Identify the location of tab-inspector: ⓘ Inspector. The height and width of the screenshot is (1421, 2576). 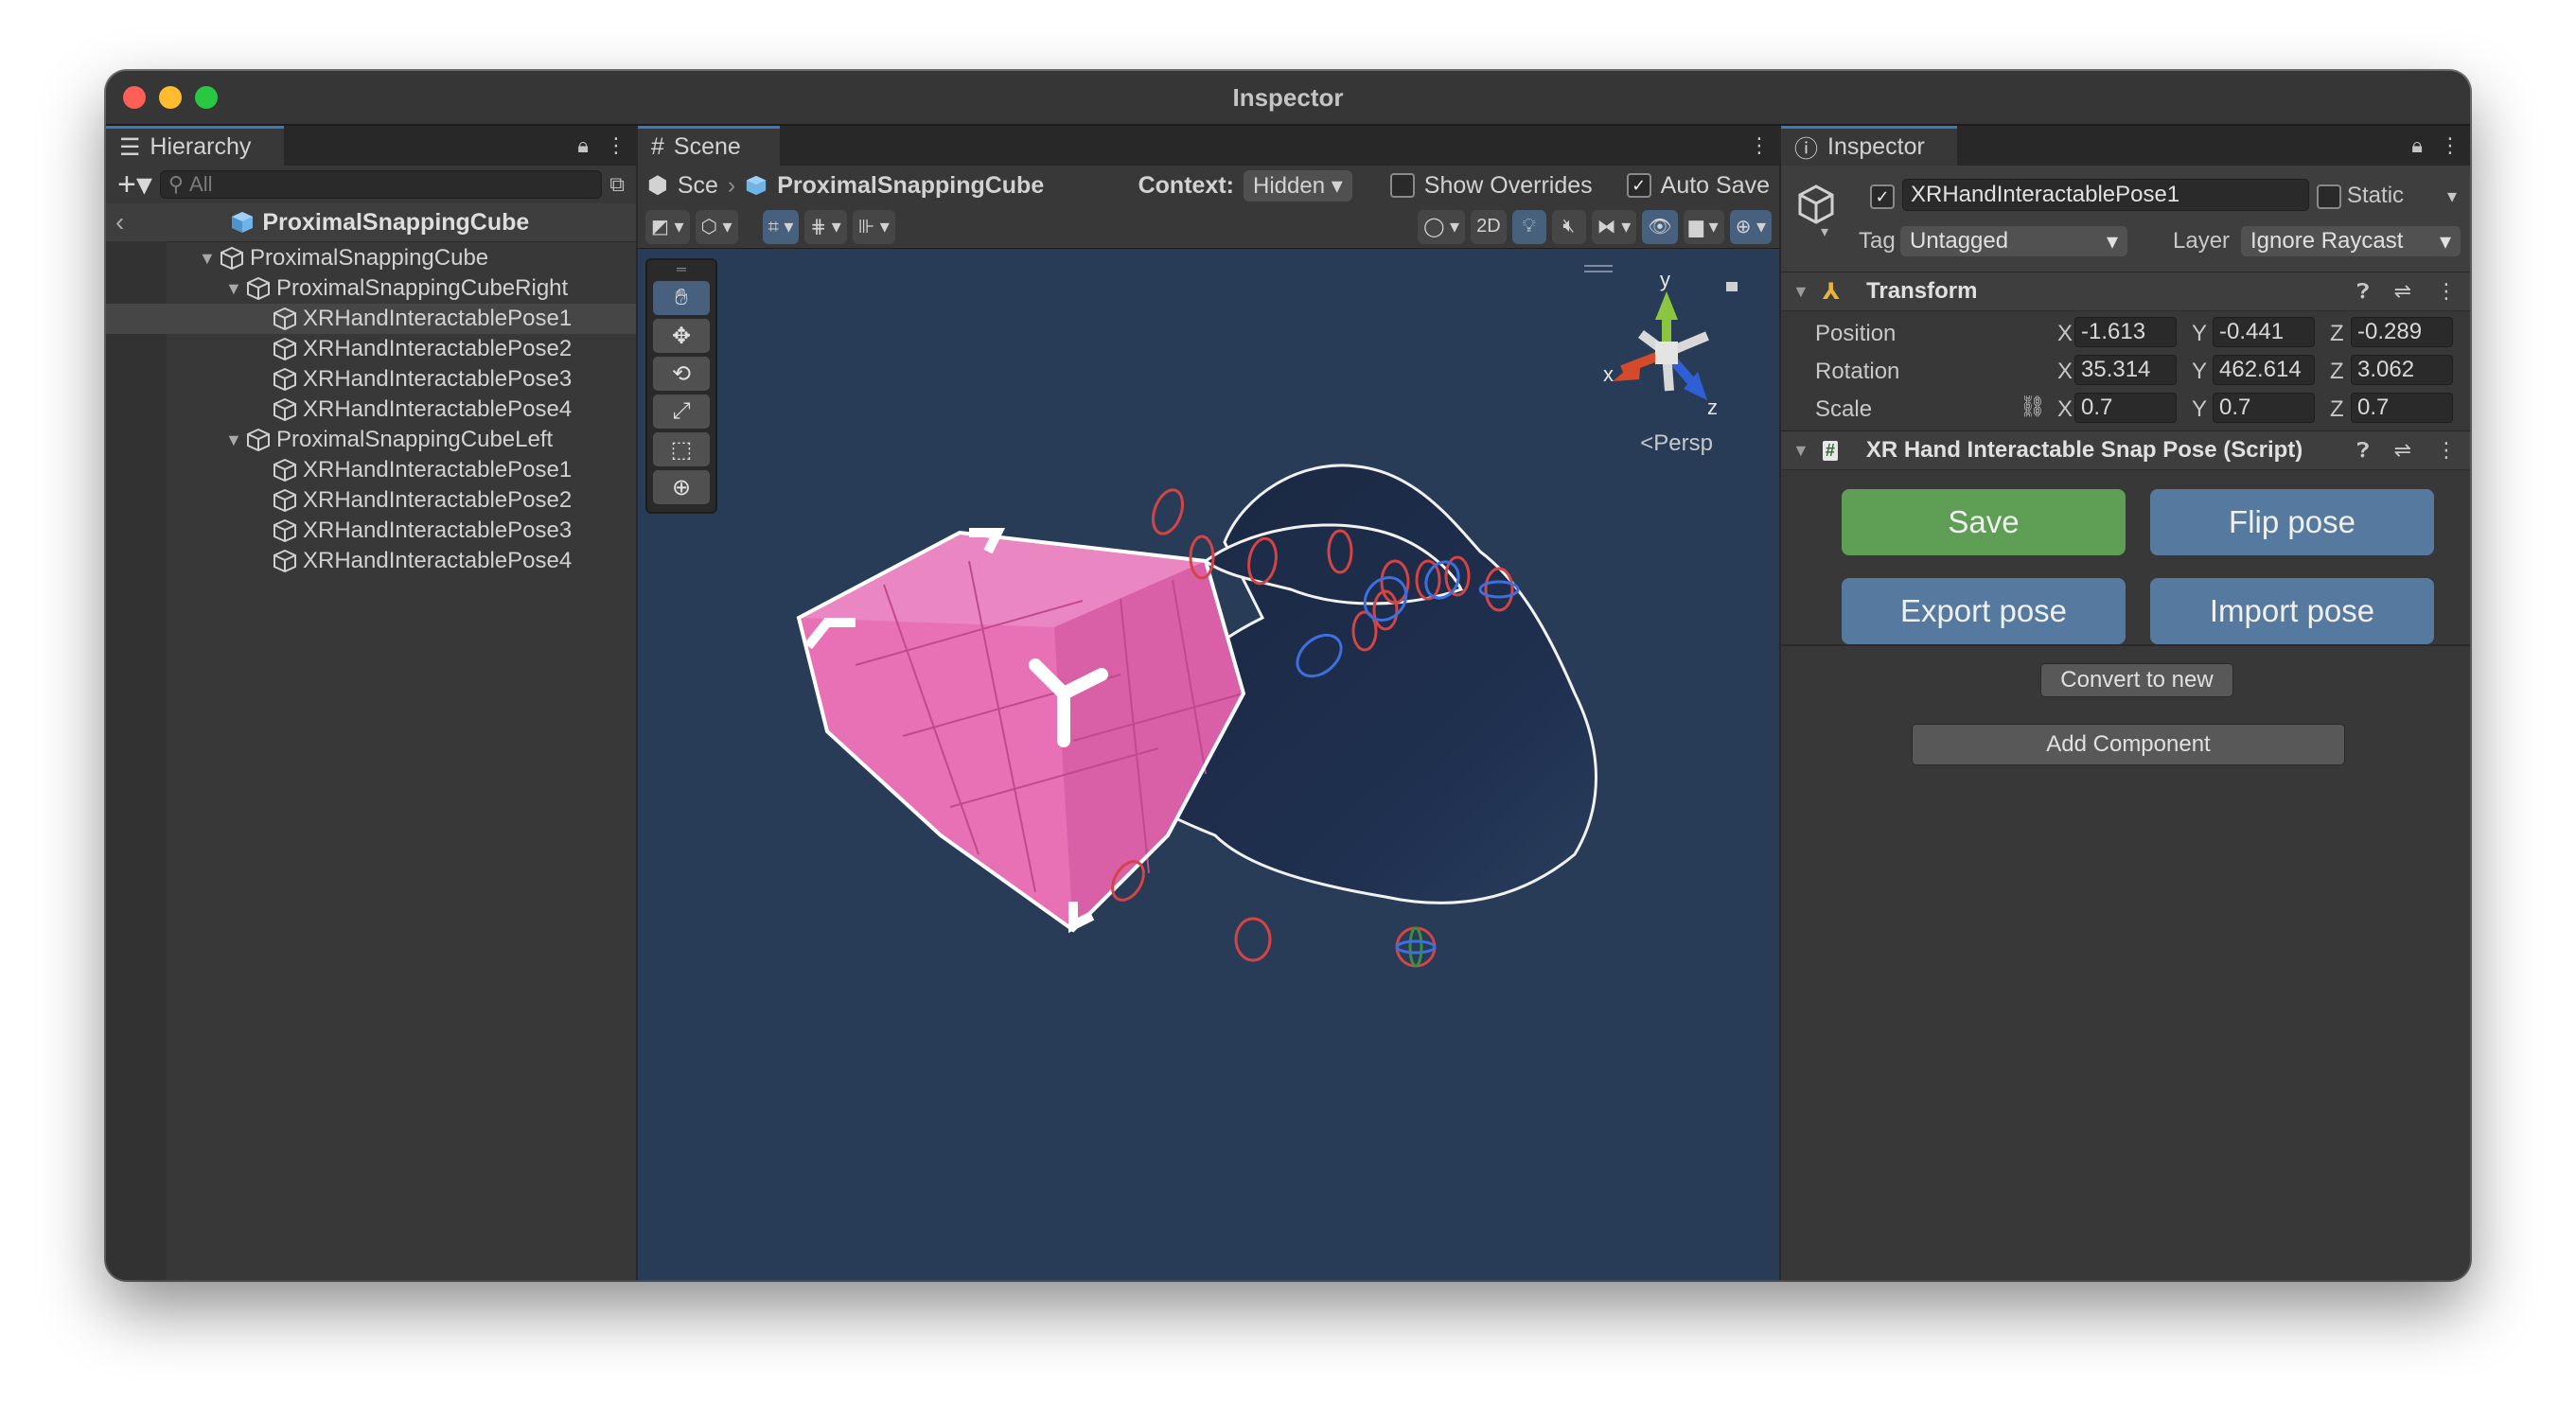
(1869, 146).